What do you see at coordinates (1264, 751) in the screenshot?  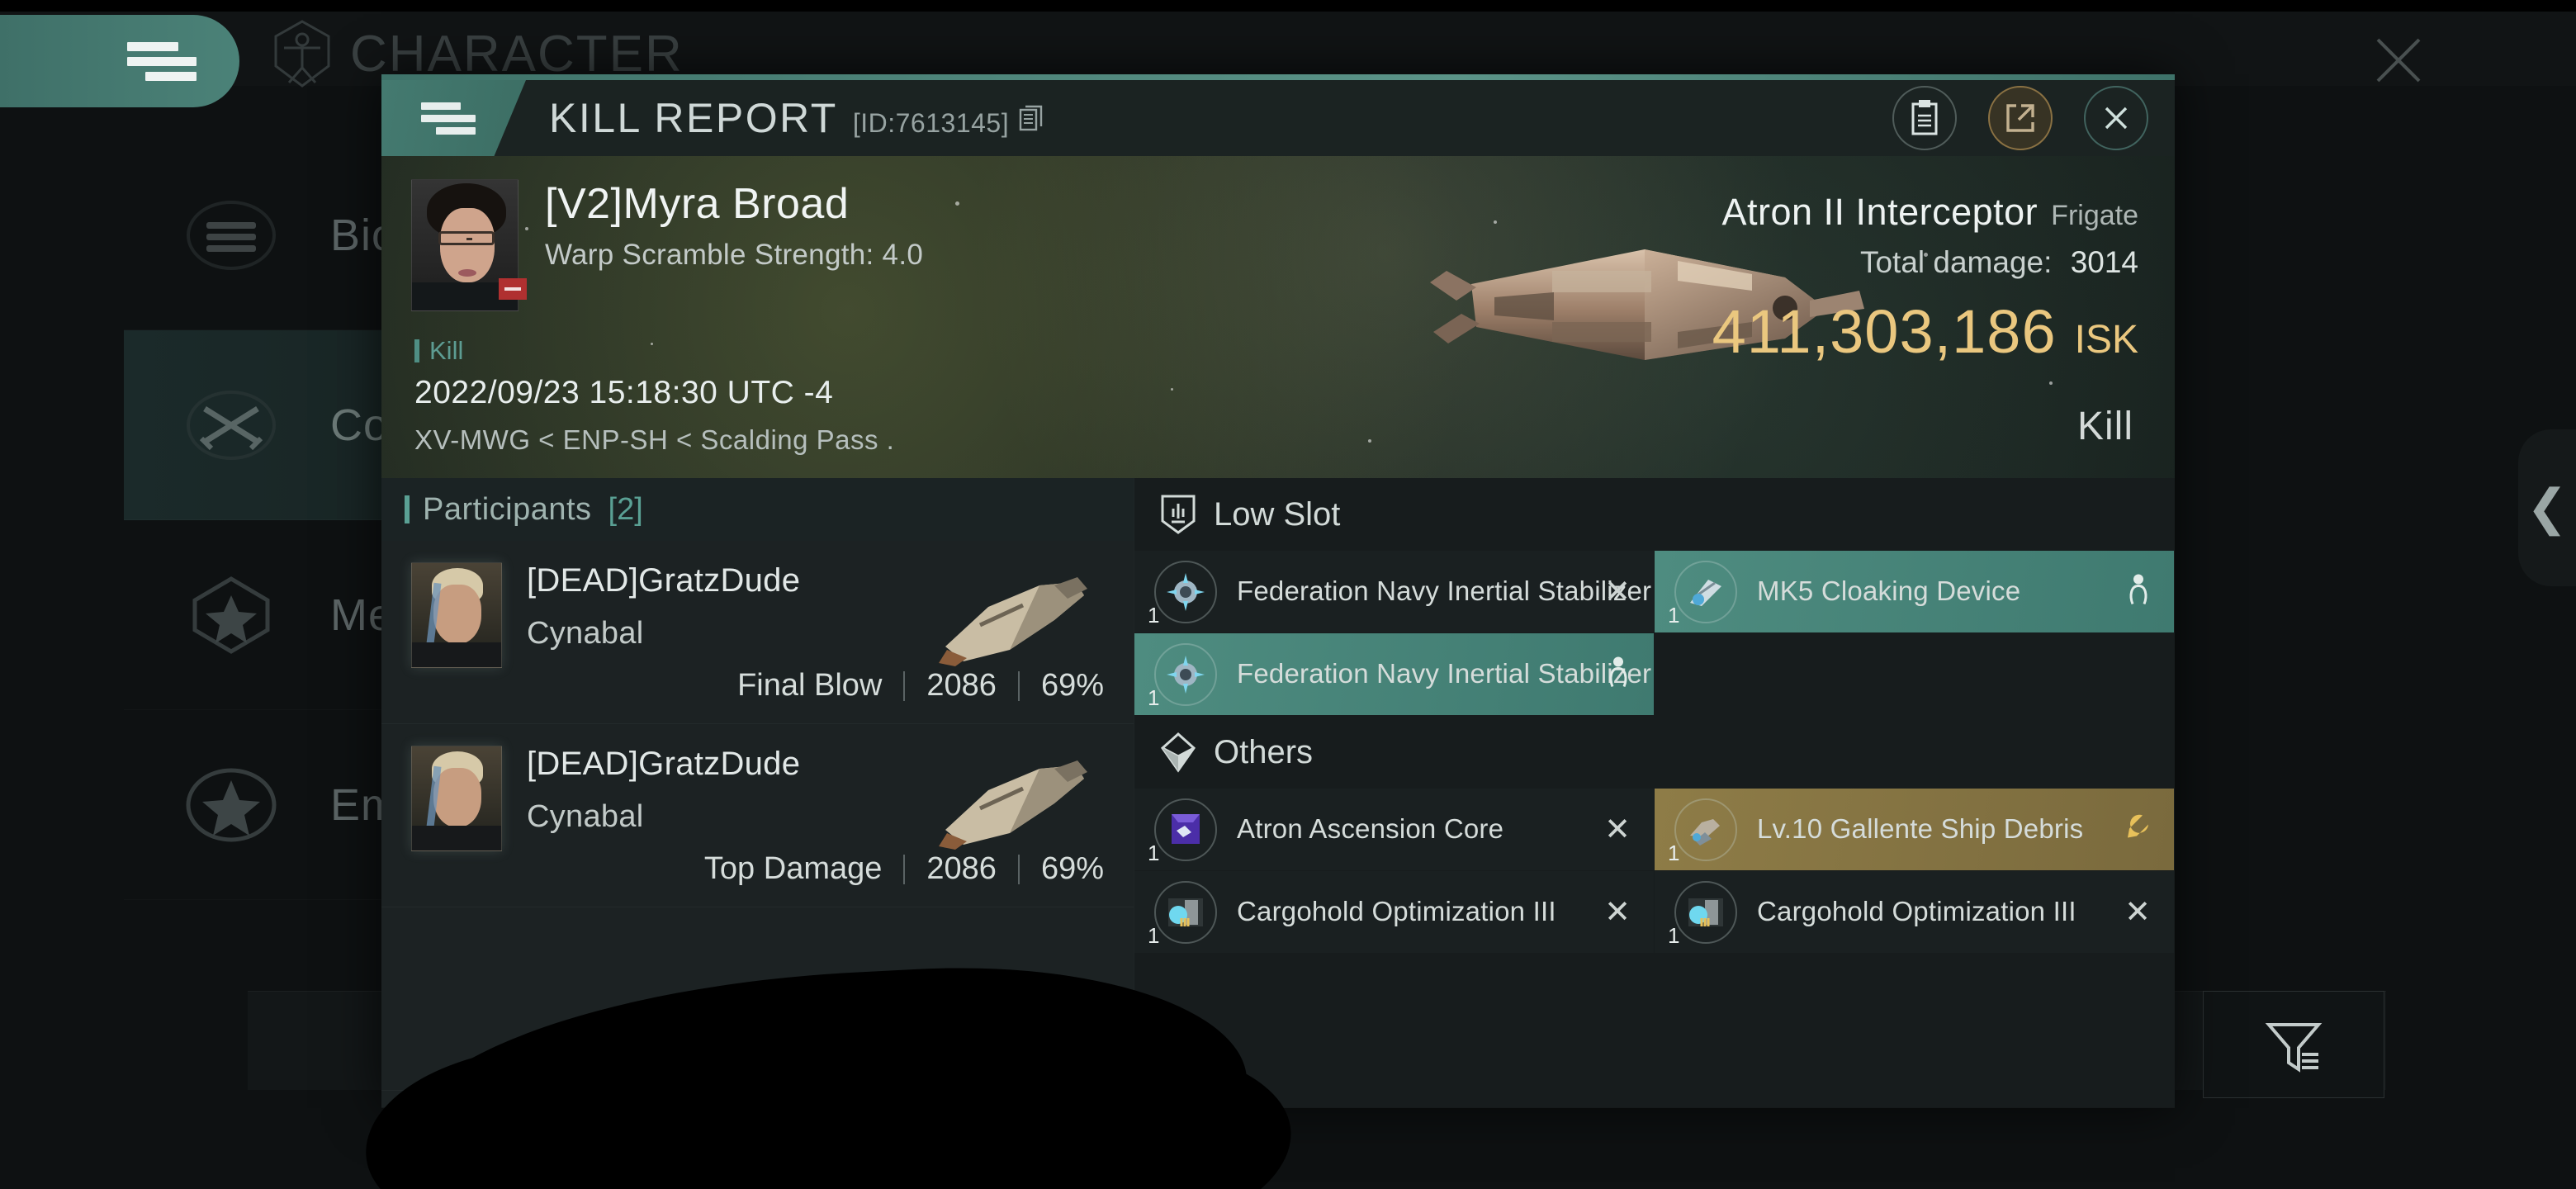 I see `others-title: Others` at bounding box center [1264, 751].